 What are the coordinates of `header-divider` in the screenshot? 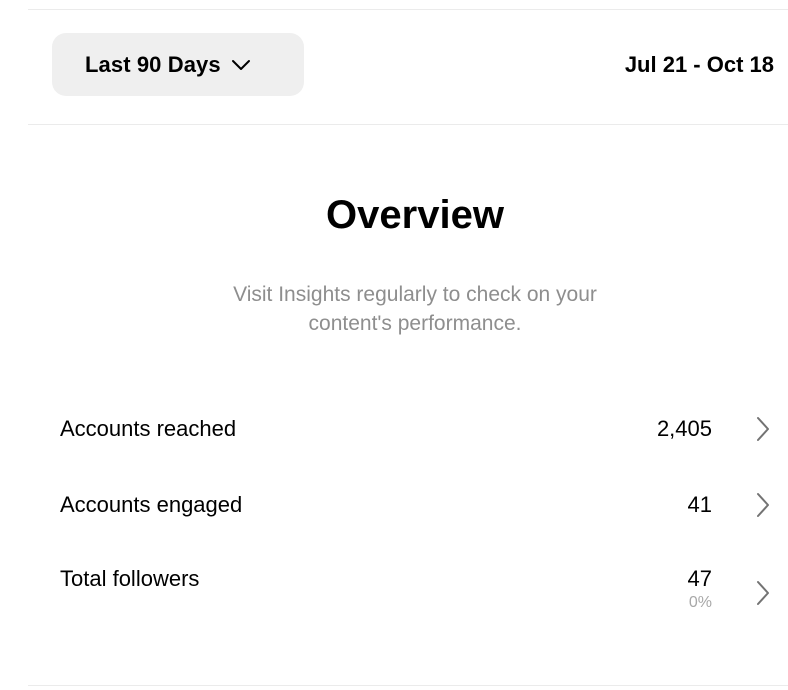 It's located at (408, 124).